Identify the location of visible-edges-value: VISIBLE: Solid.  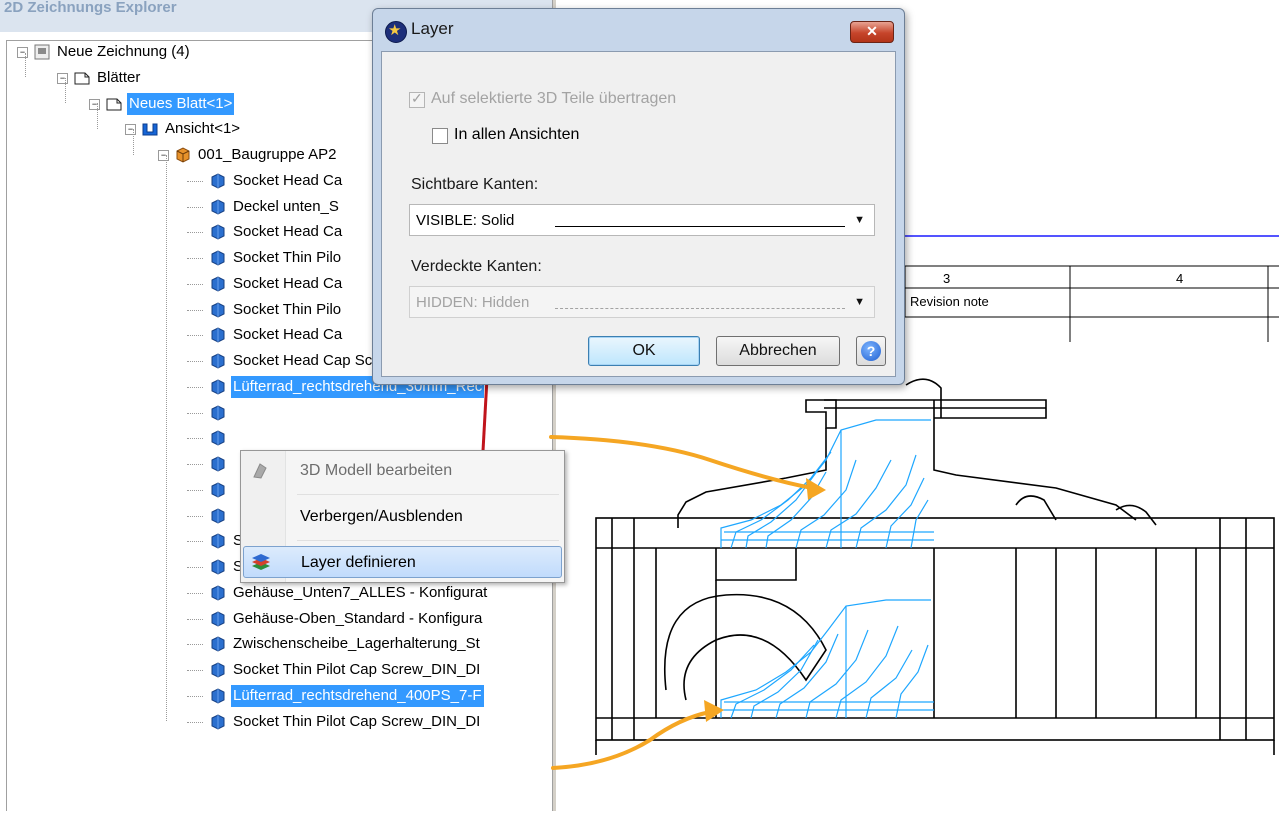
(465, 220).